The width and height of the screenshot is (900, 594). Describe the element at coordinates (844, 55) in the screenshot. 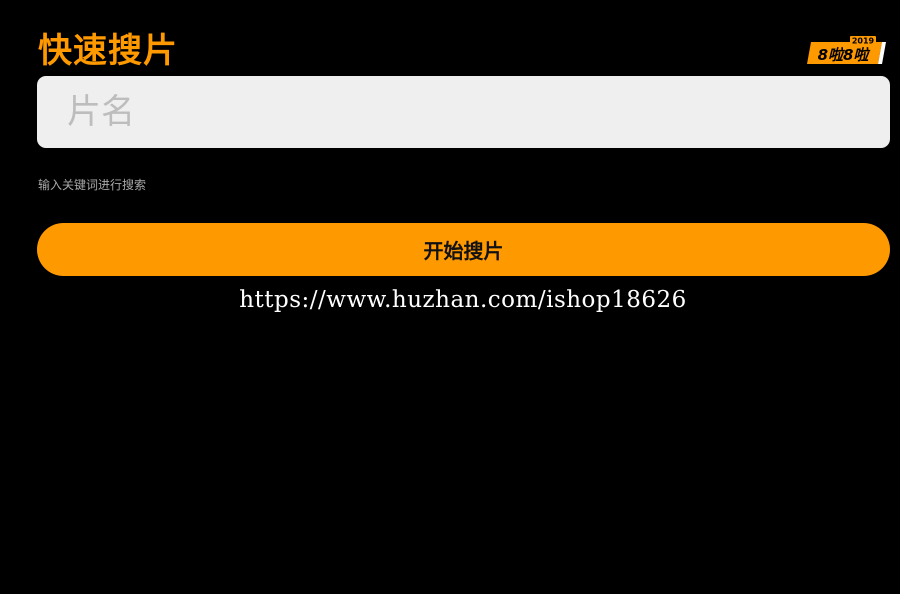

I see `logo-text: 8啦8啦` at that location.